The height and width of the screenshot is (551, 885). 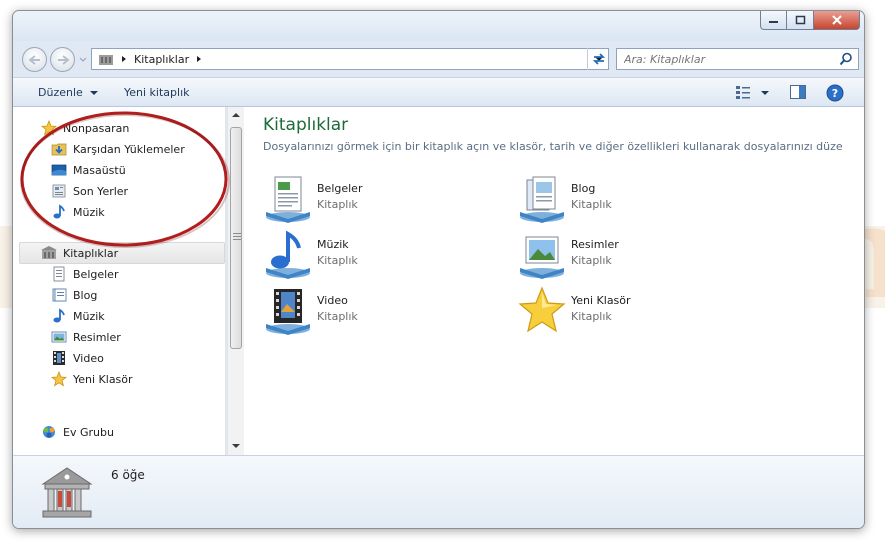 What do you see at coordinates (288, 254) in the screenshot?
I see `music-library-icon` at bounding box center [288, 254].